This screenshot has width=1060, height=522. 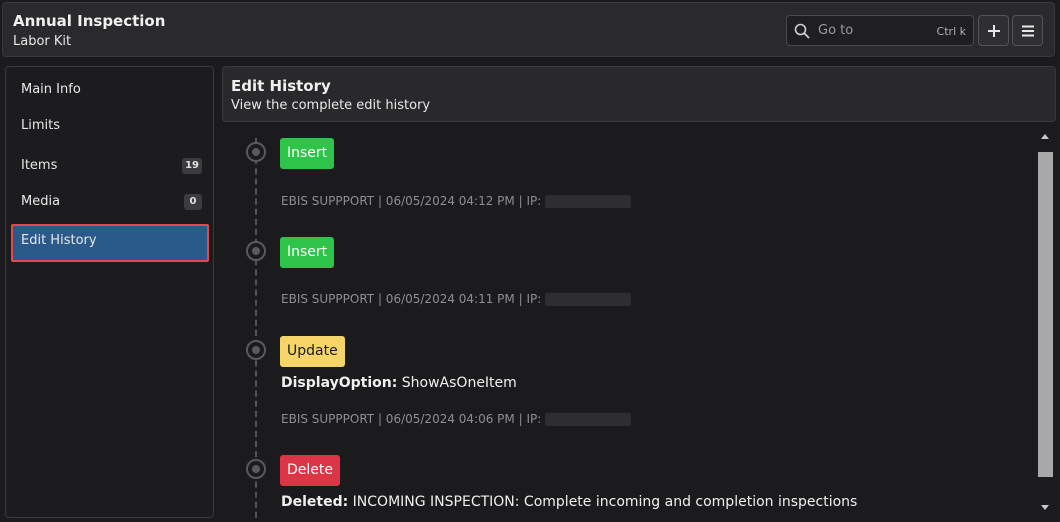 I want to click on goto-shortcut-hint: Ctrl k, so click(x=951, y=31).